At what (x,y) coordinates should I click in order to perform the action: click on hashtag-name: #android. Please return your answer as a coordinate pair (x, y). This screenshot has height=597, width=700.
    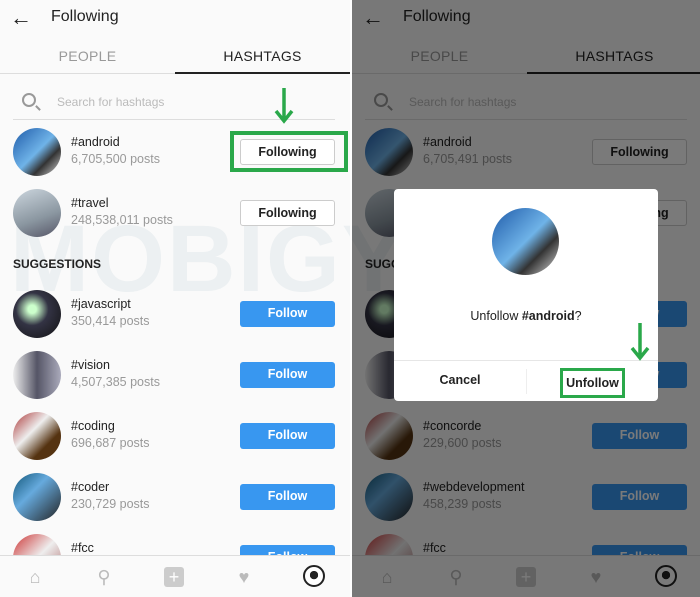
    Looking at the image, I should click on (95, 142).